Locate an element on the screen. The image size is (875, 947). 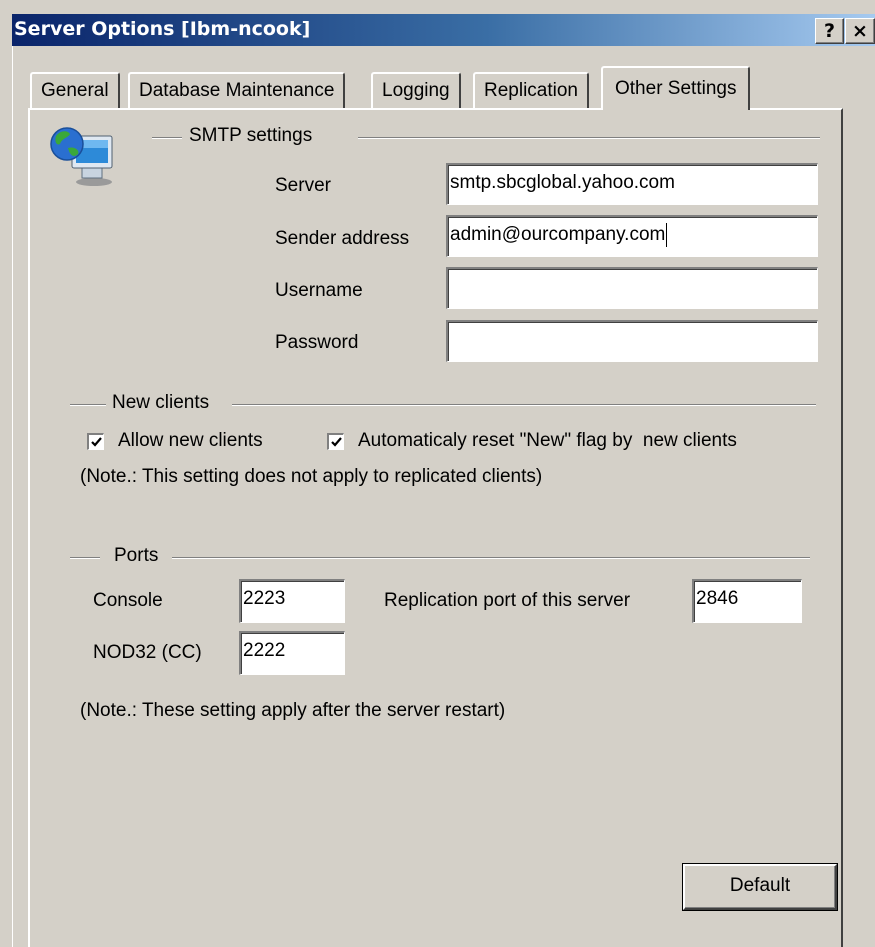
ports-group-line-left is located at coordinates (85, 558).